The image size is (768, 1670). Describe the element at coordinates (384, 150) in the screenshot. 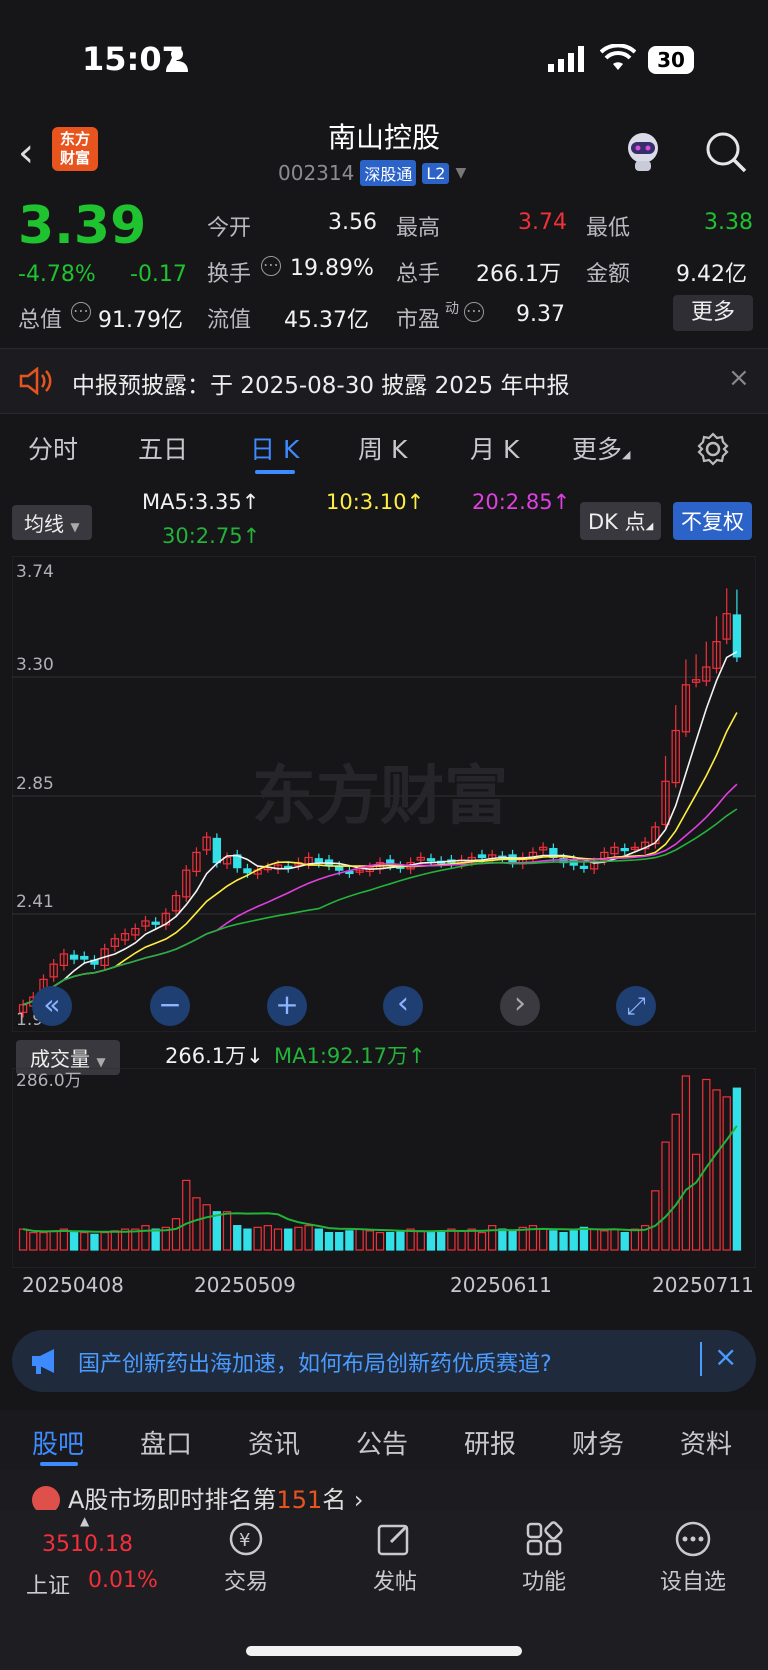

I see `stock-header: ‹ 东方 财富 南山控股 002314 深股通 L2 ▼` at that location.